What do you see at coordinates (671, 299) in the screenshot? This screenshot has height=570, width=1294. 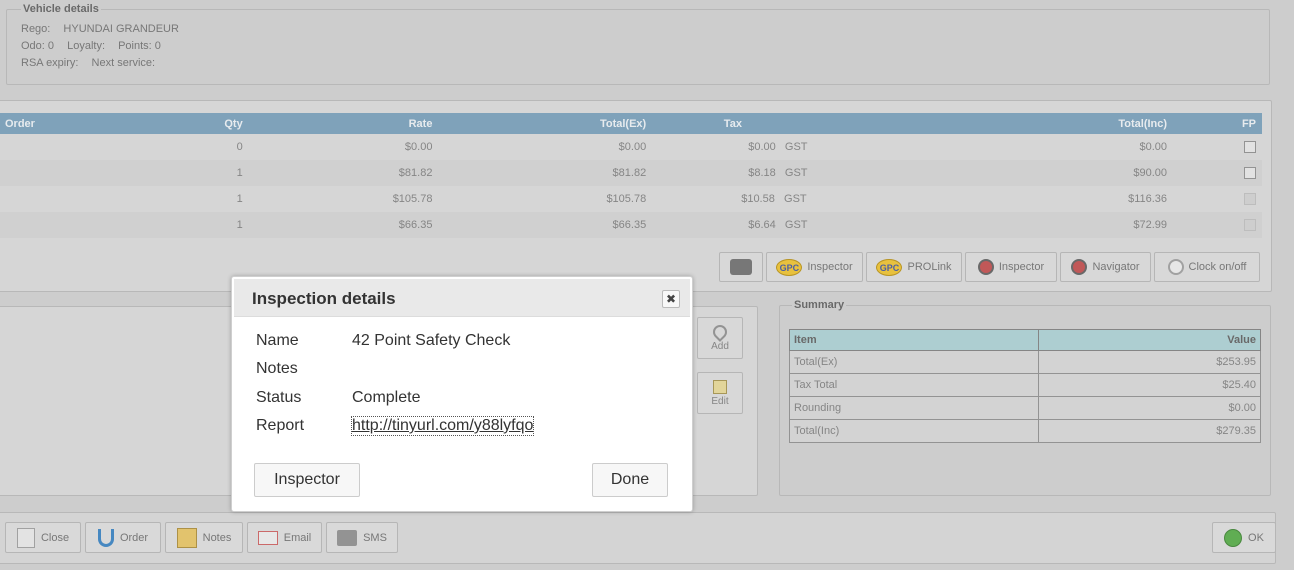 I see `close-icon: ✖` at bounding box center [671, 299].